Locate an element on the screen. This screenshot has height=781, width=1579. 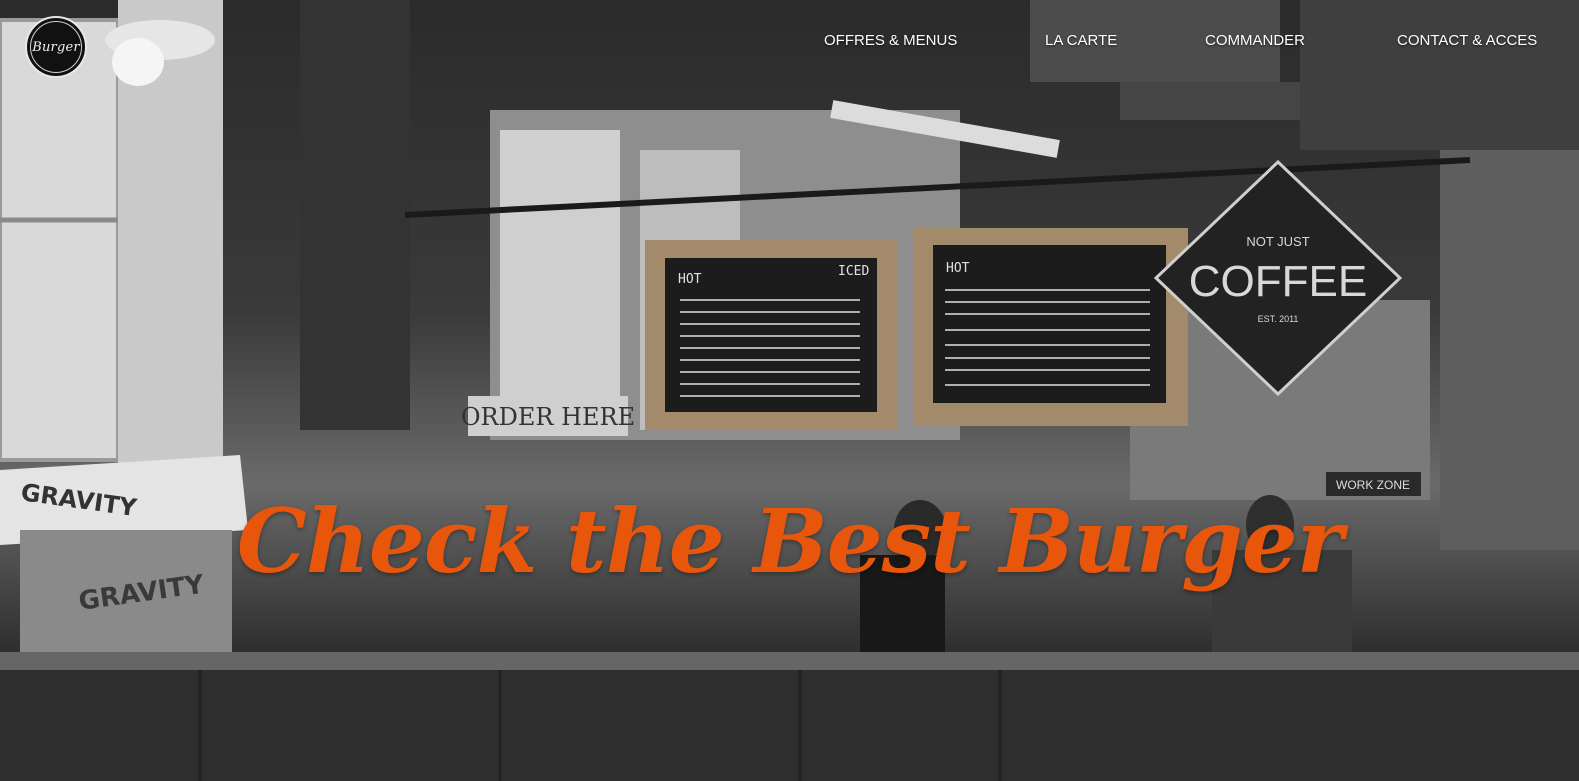
hot-label-2: HOT is located at coordinates (958, 268).